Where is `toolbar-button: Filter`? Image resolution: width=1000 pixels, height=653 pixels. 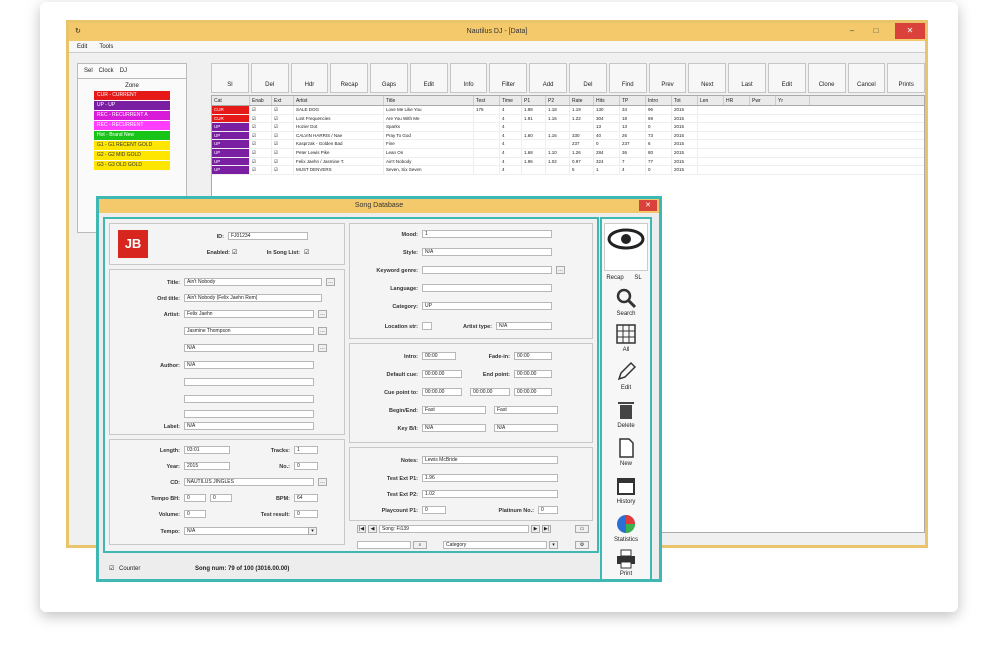 toolbar-button: Filter is located at coordinates (508, 78).